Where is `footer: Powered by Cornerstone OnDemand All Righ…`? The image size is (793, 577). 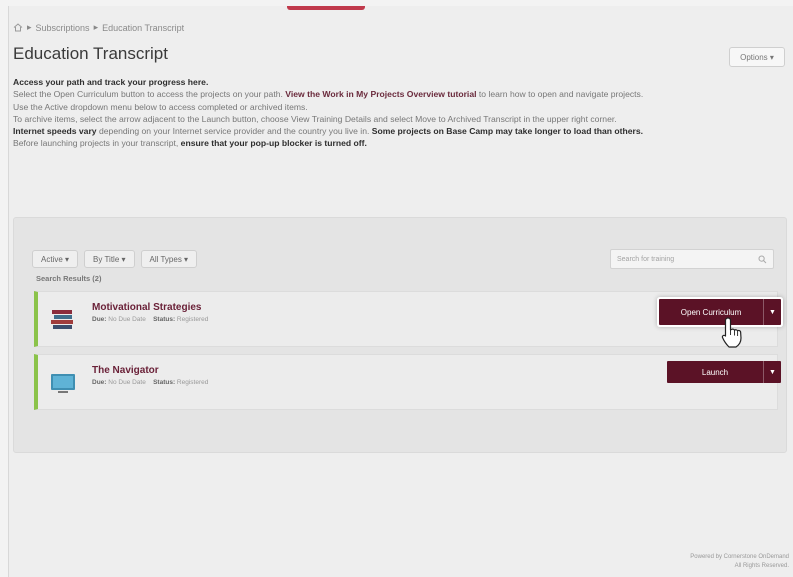 footer: Powered by Cornerstone OnDemand All Righ… is located at coordinates (739, 562).